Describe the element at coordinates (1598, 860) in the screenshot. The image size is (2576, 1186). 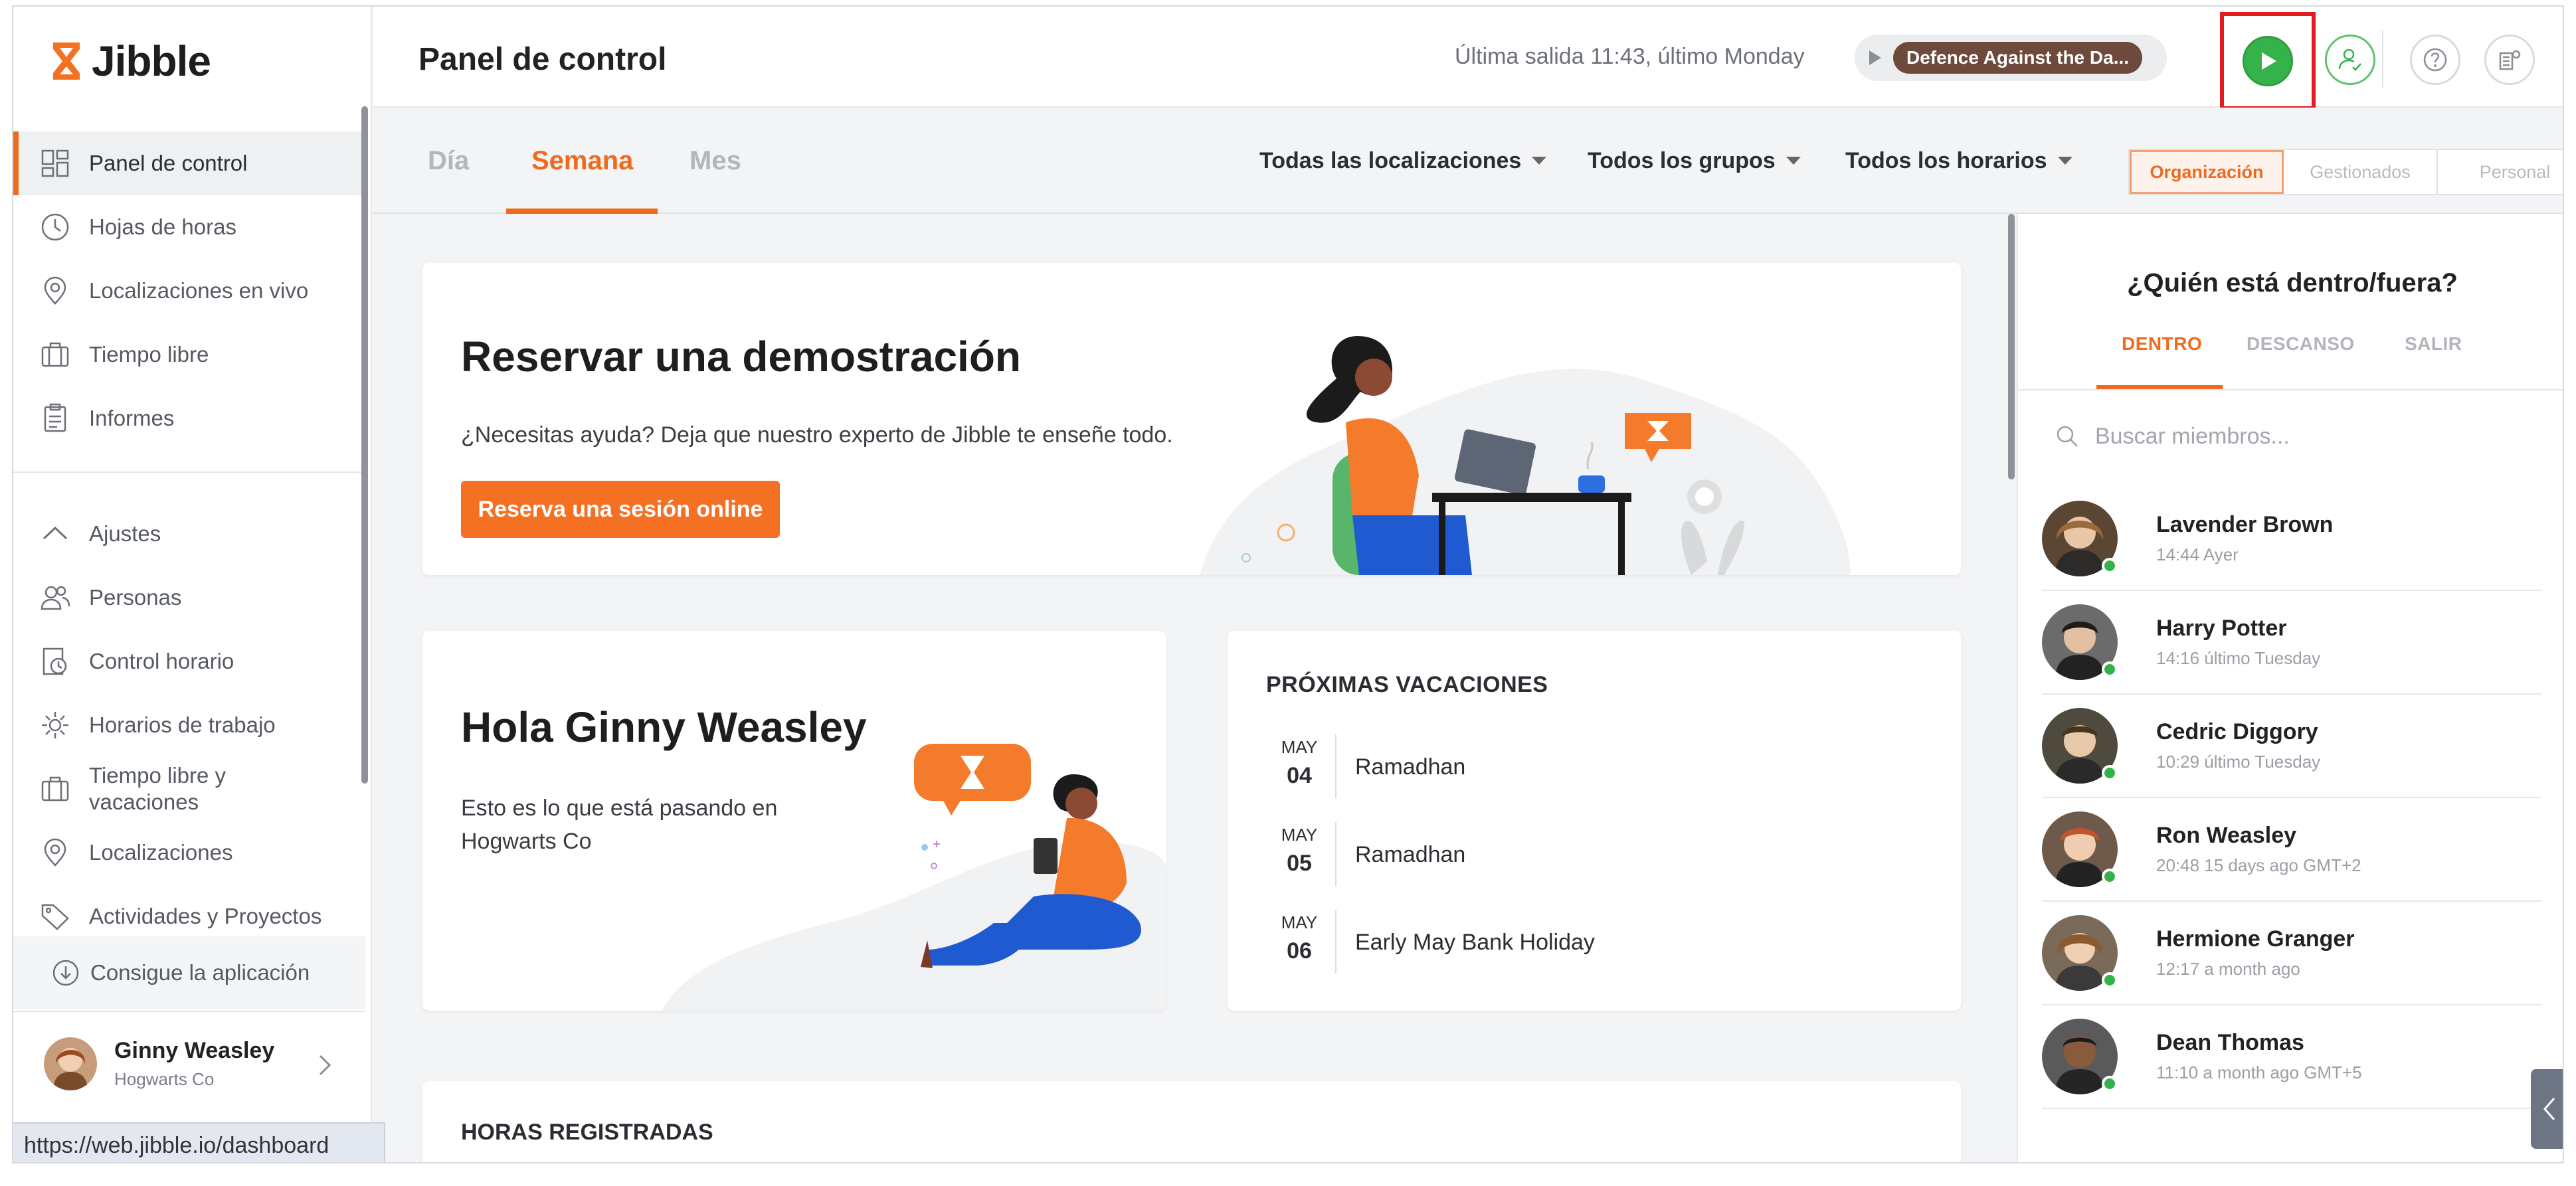
I see `holiday-row: MAY 05 Ramadhan` at that location.